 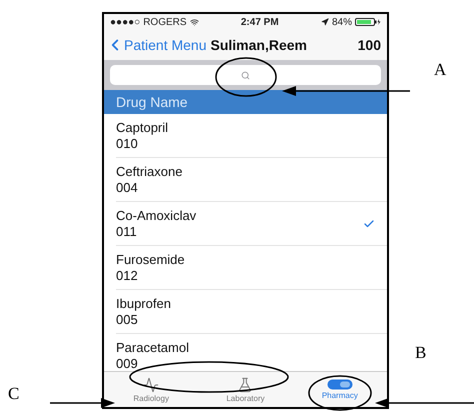 I want to click on callout-ellipse, so click(x=246, y=77).